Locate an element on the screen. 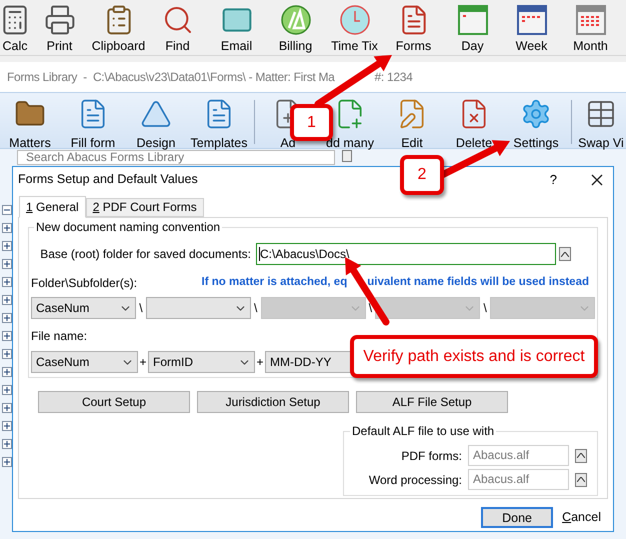 This screenshot has width=626, height=539. toolbar-button: Swap Vi is located at coordinates (601, 125).